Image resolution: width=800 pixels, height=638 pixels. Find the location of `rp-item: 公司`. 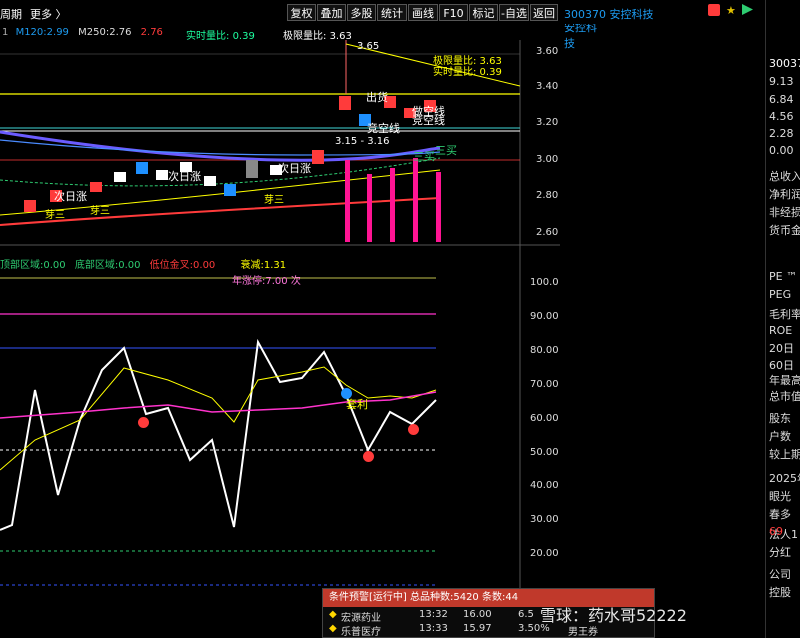

rp-item: 公司 is located at coordinates (780, 574).